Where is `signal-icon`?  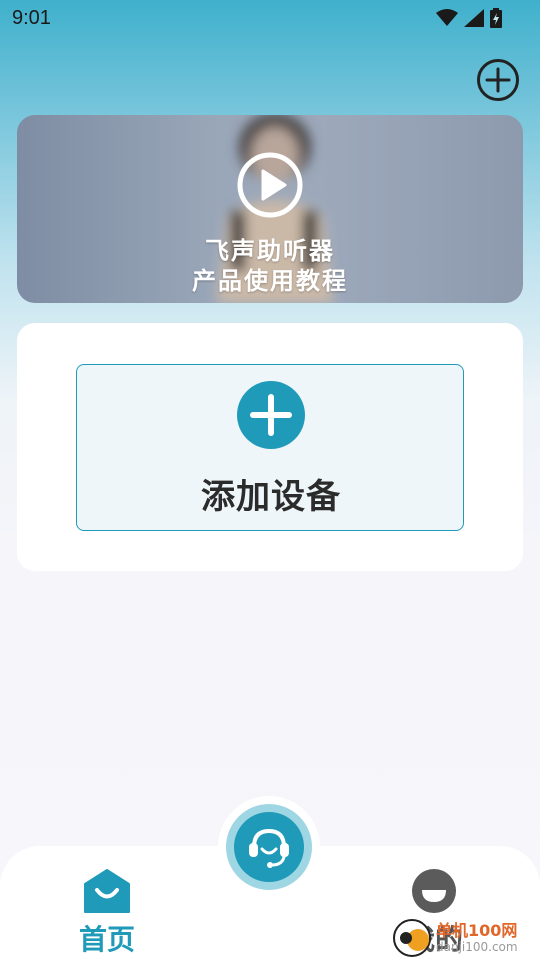
signal-icon is located at coordinates (474, 18).